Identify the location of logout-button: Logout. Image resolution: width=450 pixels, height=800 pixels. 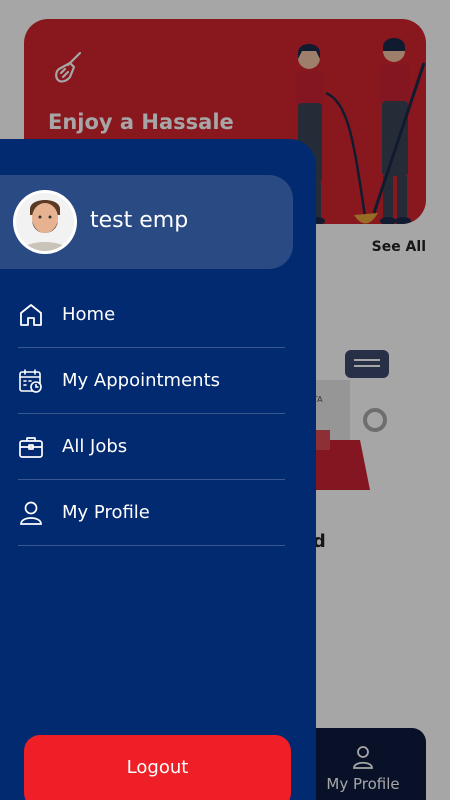
(157, 767).